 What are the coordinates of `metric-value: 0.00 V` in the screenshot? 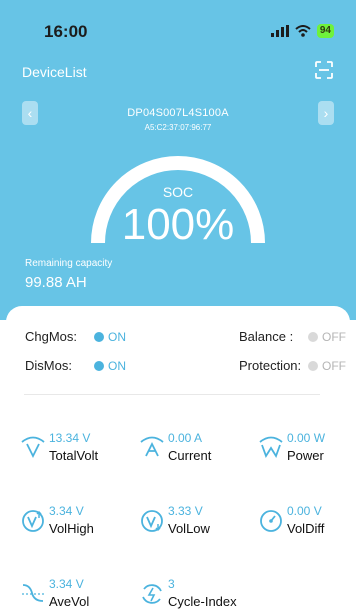 It's located at (304, 511).